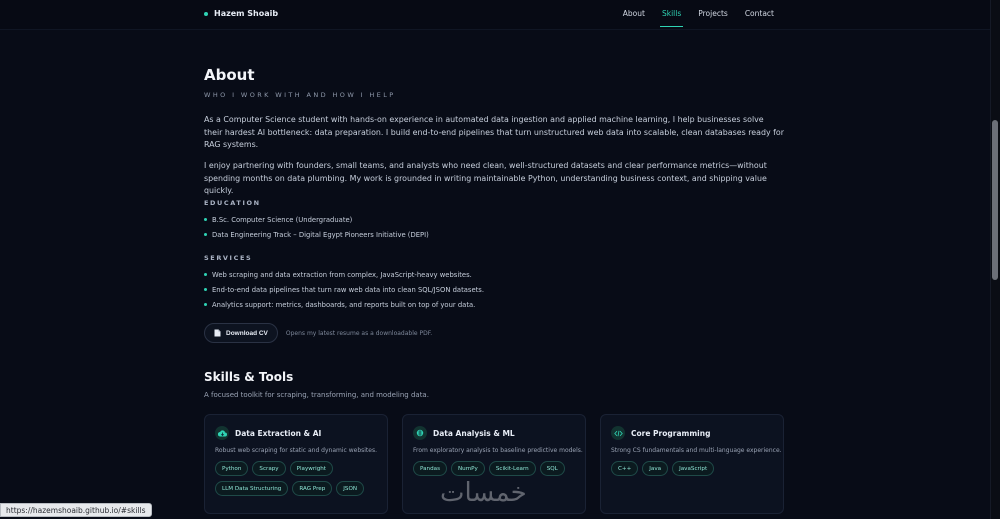 This screenshot has height=519, width=1000. I want to click on main-nav: About Skills Projects Contact, so click(698, 18).